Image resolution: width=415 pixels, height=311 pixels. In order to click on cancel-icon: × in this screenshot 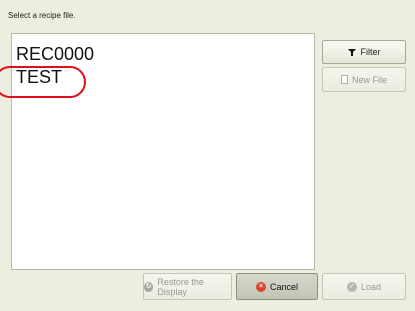, I will do `click(260, 286)`.